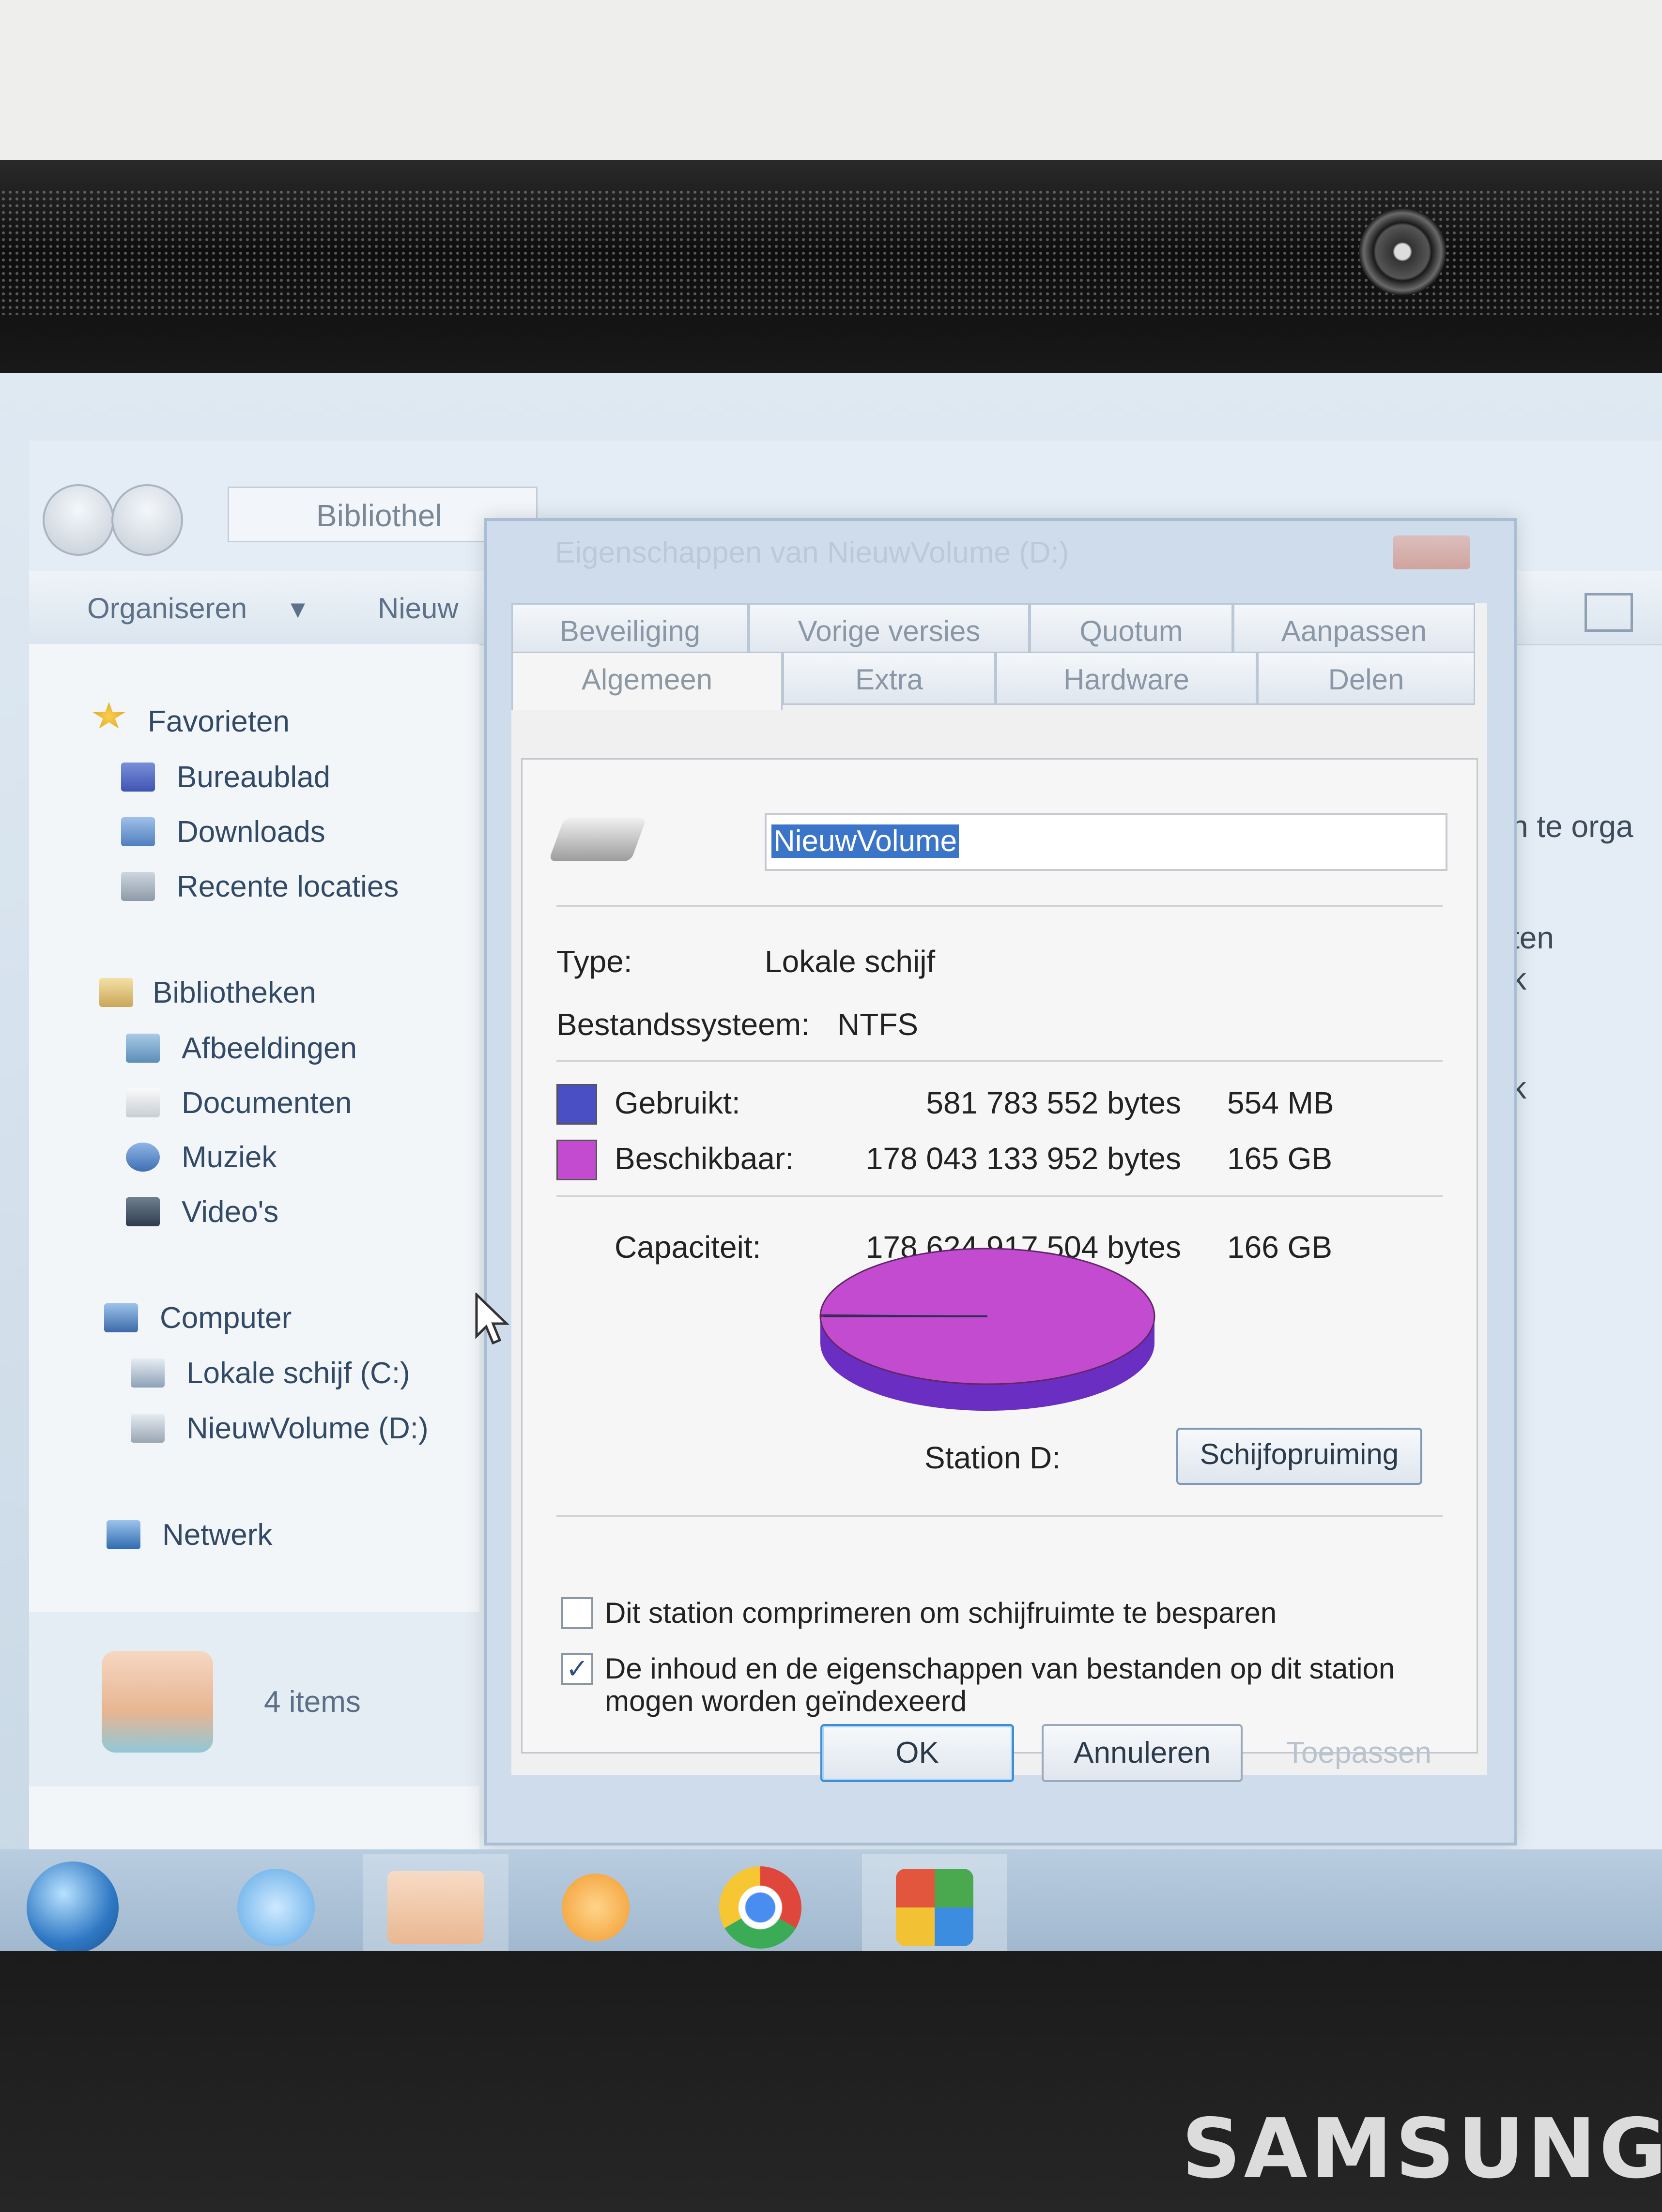 This screenshot has width=1662, height=2212. Describe the element at coordinates (1053, 1102) in the screenshot. I see `used-bytes: 581 783 552 bytes` at that location.